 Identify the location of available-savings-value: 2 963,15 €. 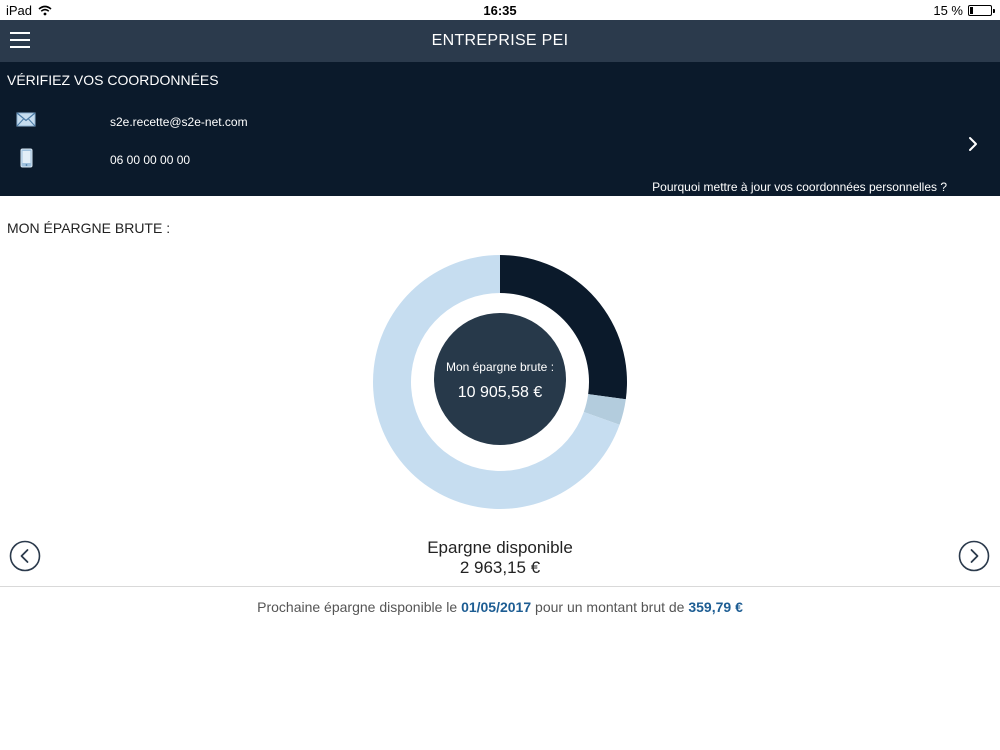
(500, 567).